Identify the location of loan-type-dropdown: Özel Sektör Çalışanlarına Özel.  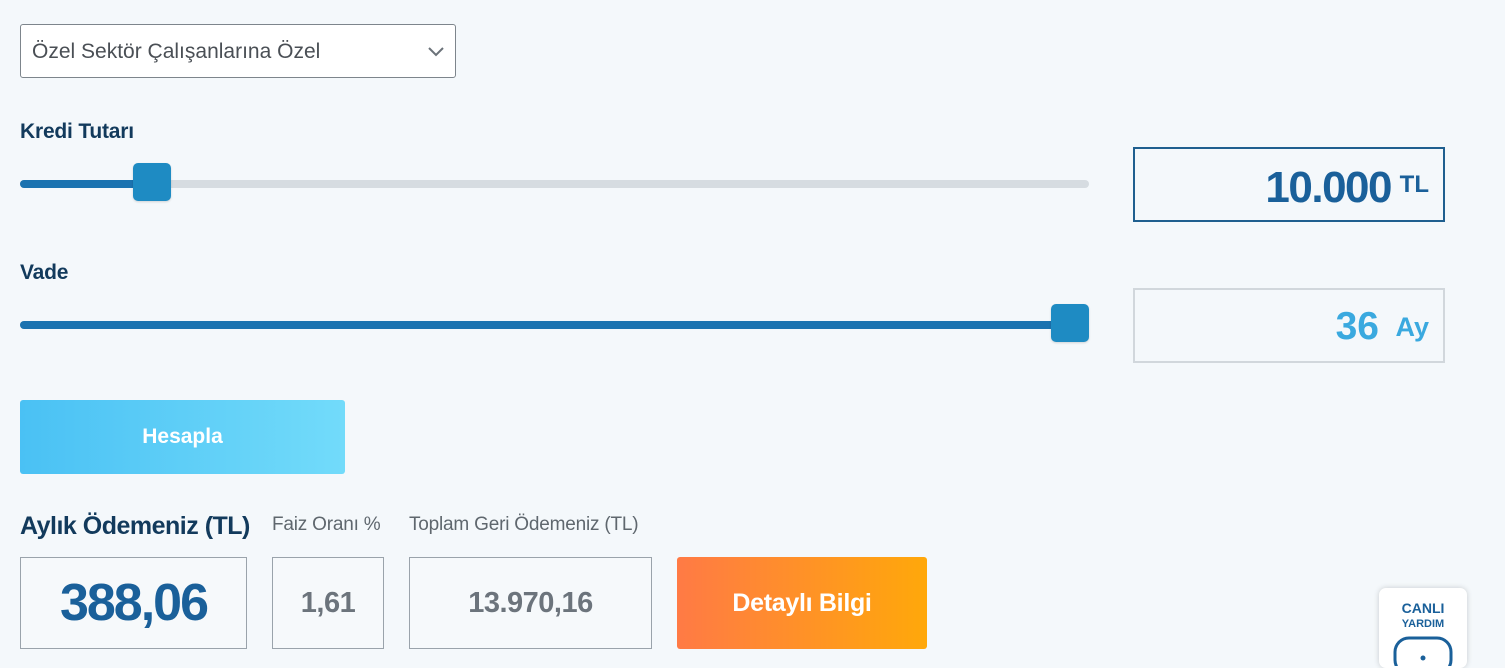
(238, 51).